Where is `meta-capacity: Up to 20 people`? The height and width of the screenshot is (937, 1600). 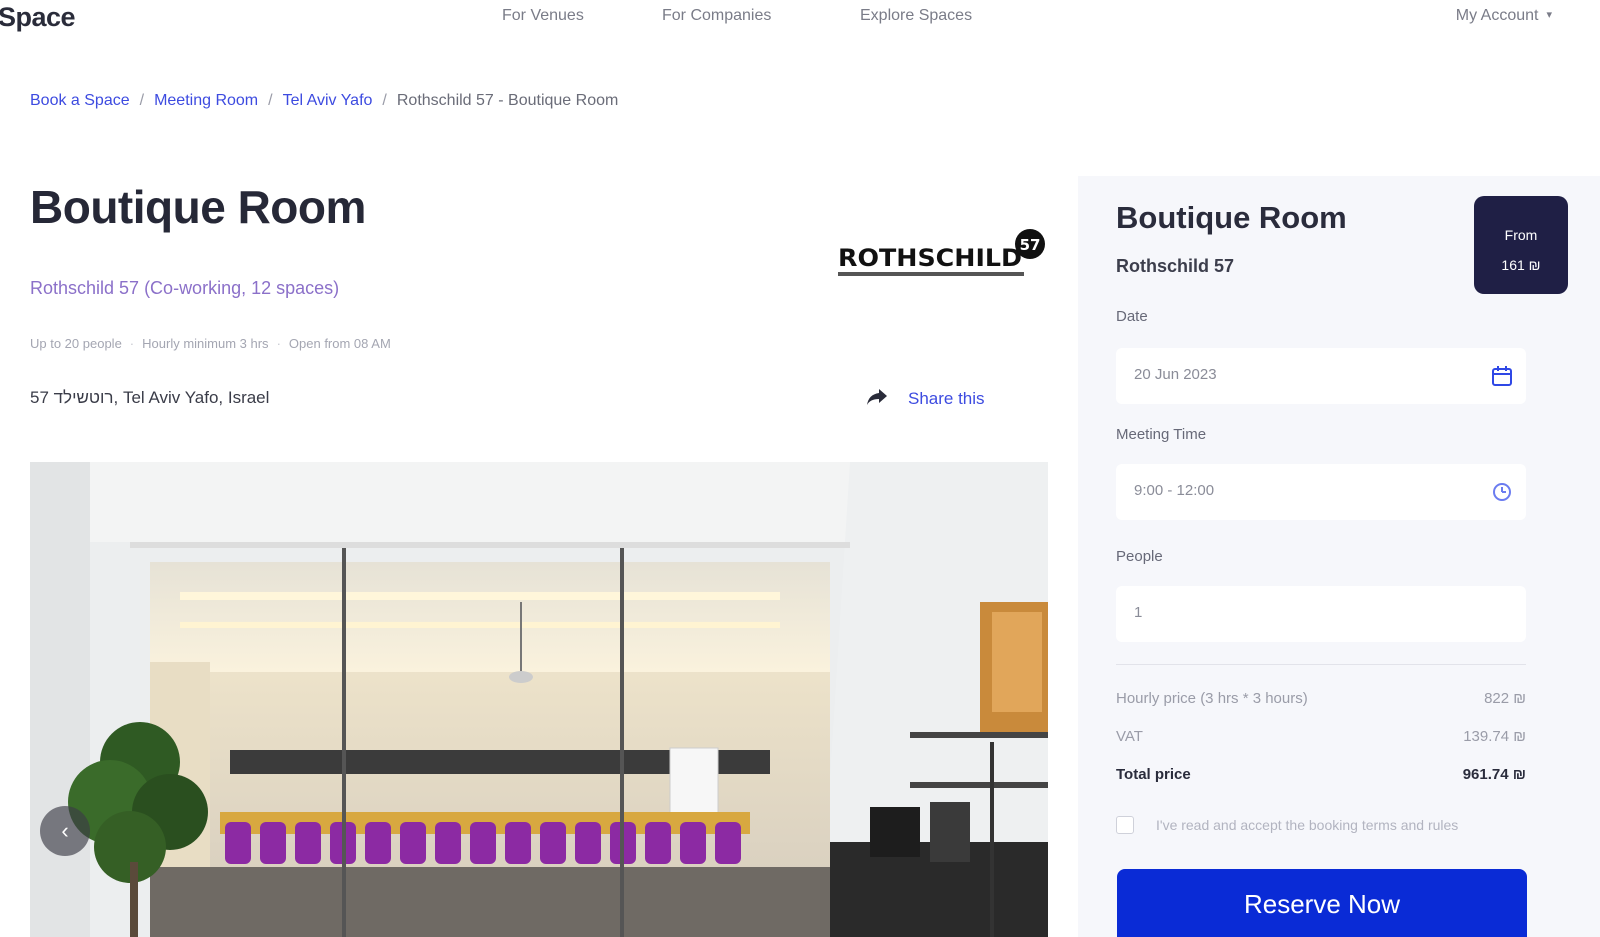 meta-capacity: Up to 20 people is located at coordinates (76, 343).